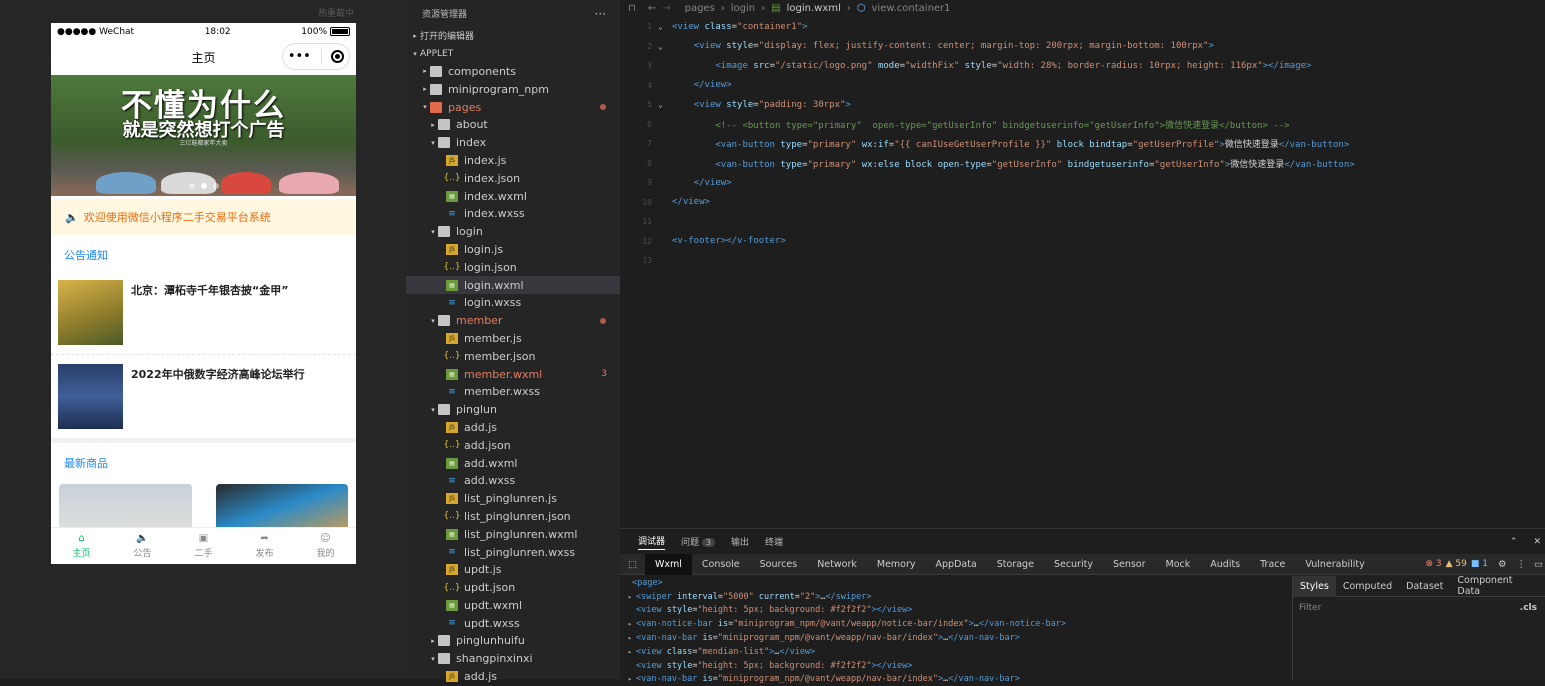 Image resolution: width=1545 pixels, height=686 pixels. I want to click on devtools-tab-audits: Audits, so click(1225, 564).